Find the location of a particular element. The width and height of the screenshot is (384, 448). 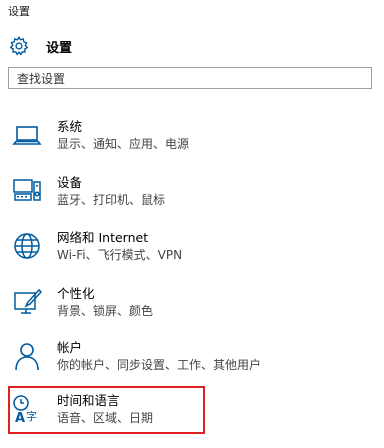

category-description: Wi-Fi、飞行模式、VPN is located at coordinates (120, 255).